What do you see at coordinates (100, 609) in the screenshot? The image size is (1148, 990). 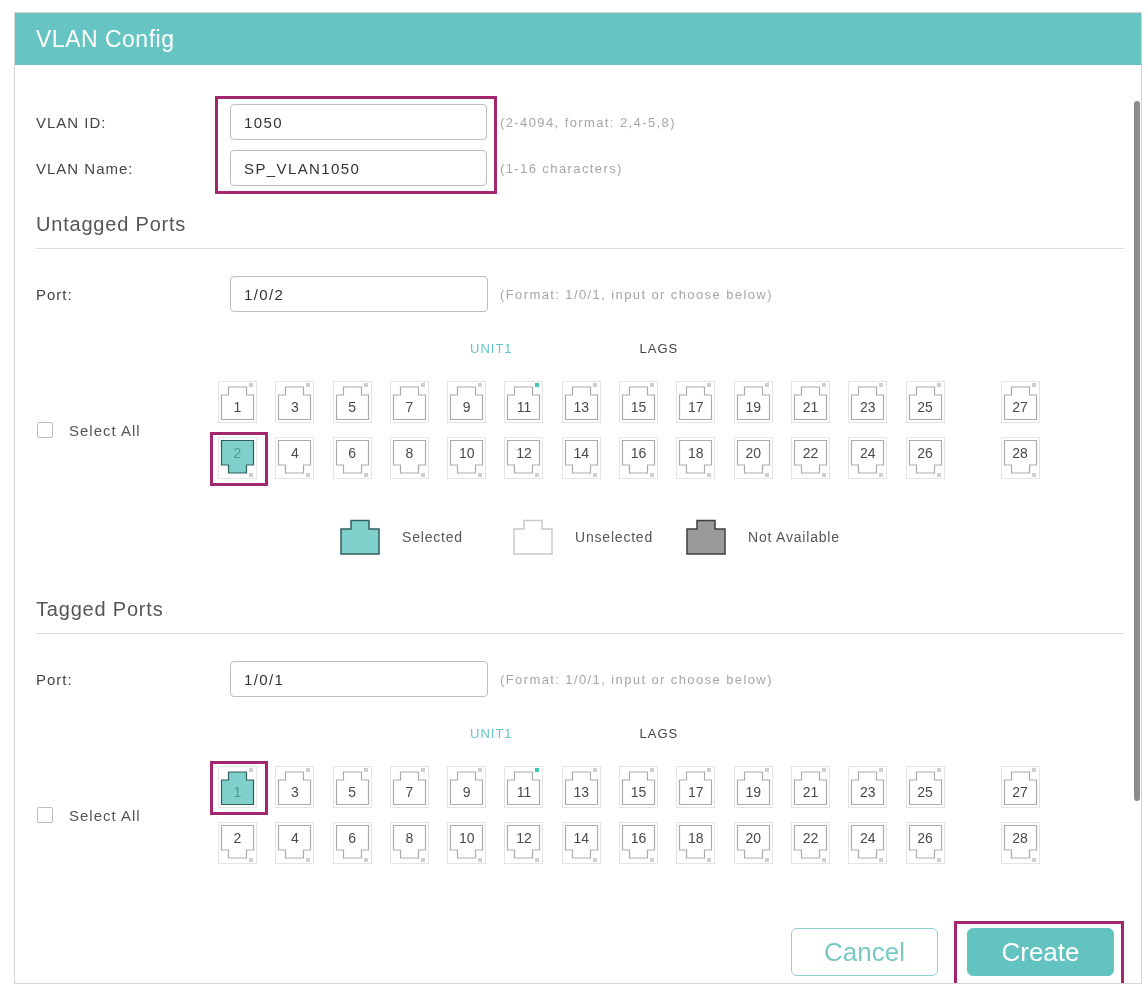 I see `section-heading: Tagged Ports` at bounding box center [100, 609].